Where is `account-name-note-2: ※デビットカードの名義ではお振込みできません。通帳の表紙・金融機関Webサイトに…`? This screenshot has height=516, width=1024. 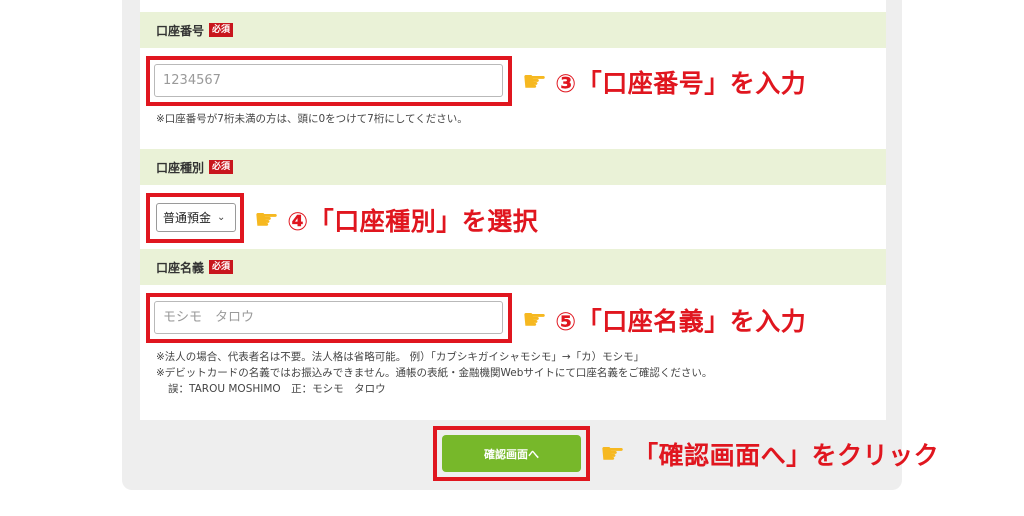
account-name-note-2: ※デビットカードの名義ではお振込みできません。通帳の表紙・金融機関Webサイトに… is located at coordinates (434, 373).